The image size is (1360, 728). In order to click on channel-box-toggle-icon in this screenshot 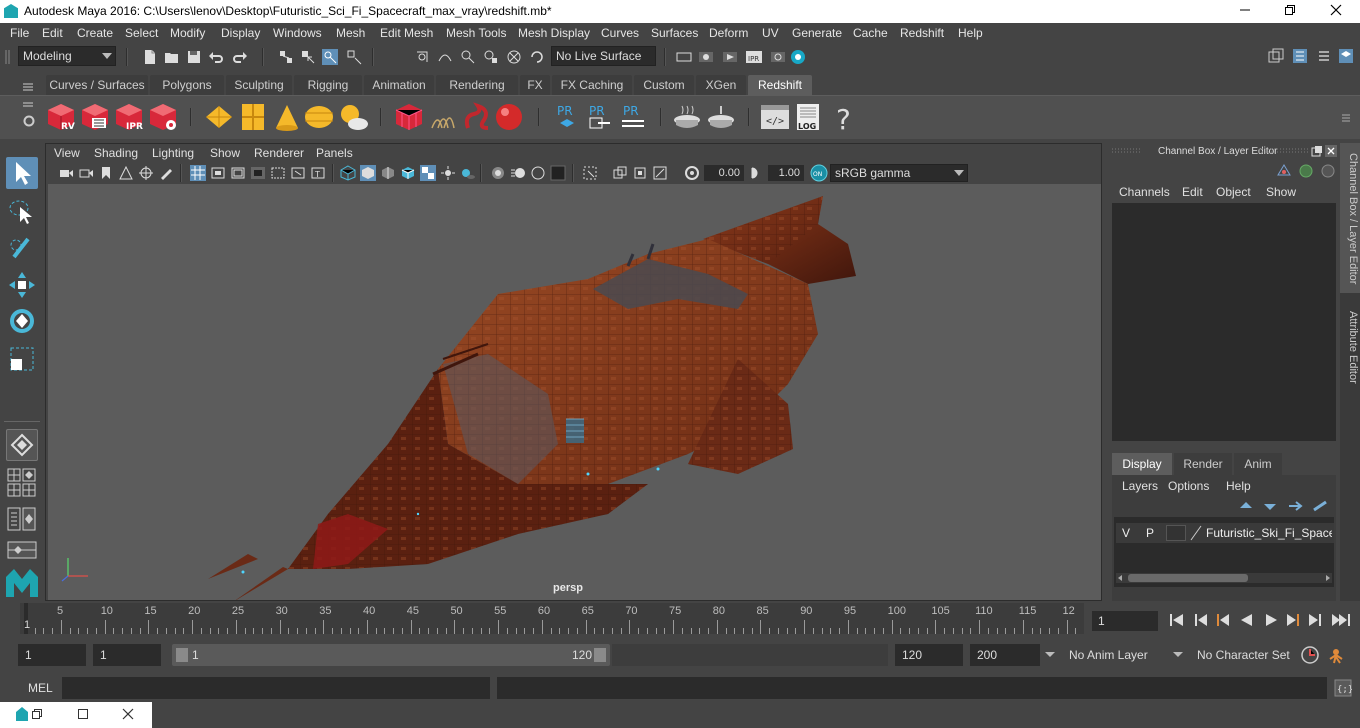, I will do `click(1346, 56)`.